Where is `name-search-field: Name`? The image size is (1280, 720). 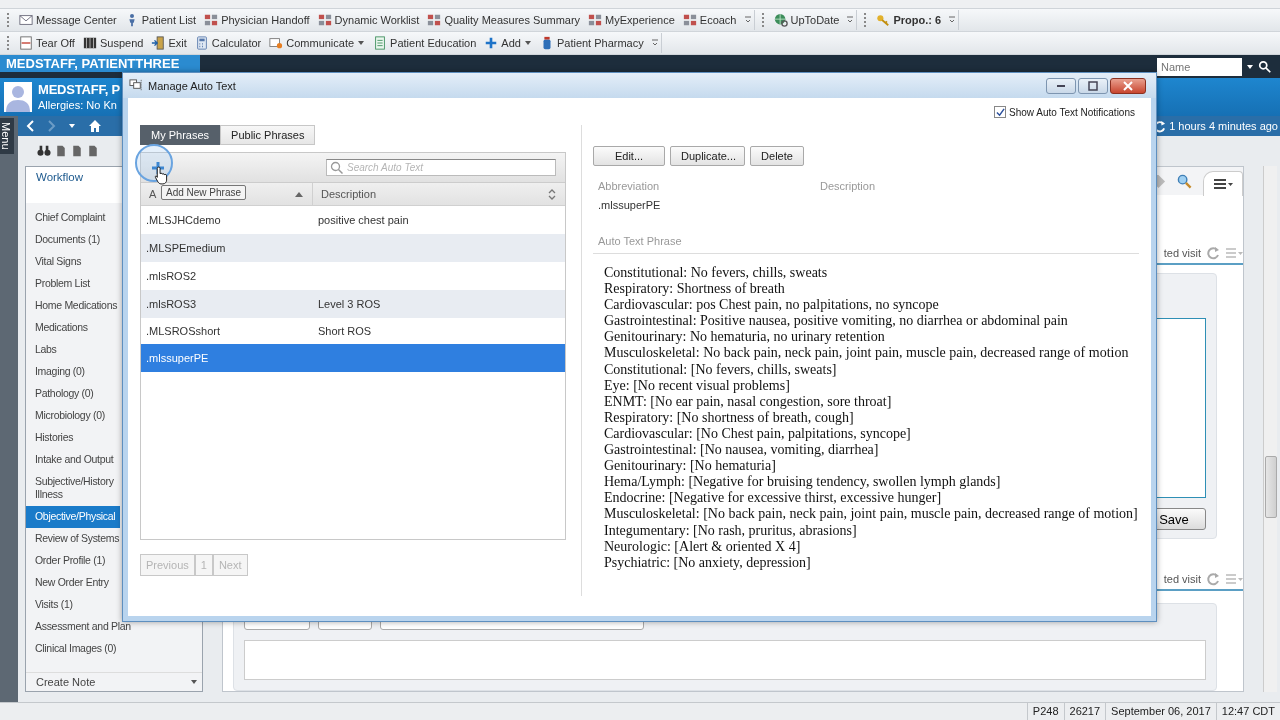
name-search-field: Name is located at coordinates (1199, 66).